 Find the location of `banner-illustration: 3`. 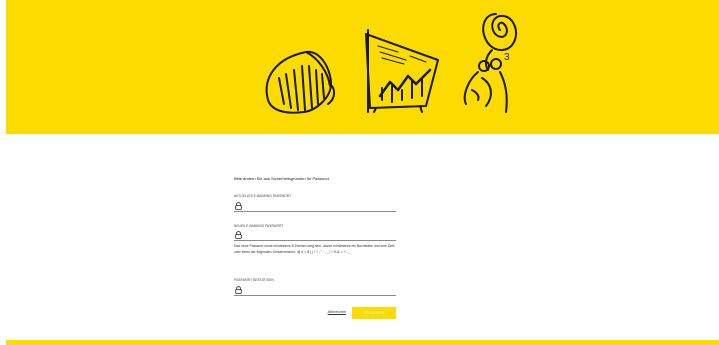

banner-illustration: 3 is located at coordinates (391, 63).